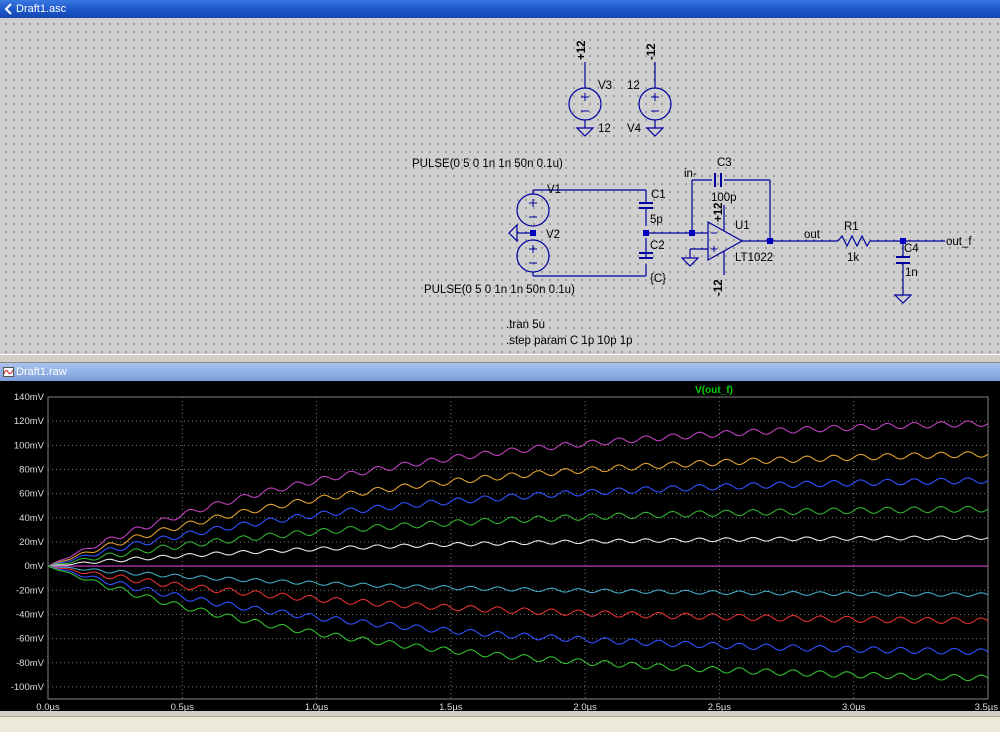 This screenshot has height=732, width=1000. I want to click on waveform-window-title: Draft1.raw, so click(41, 372).